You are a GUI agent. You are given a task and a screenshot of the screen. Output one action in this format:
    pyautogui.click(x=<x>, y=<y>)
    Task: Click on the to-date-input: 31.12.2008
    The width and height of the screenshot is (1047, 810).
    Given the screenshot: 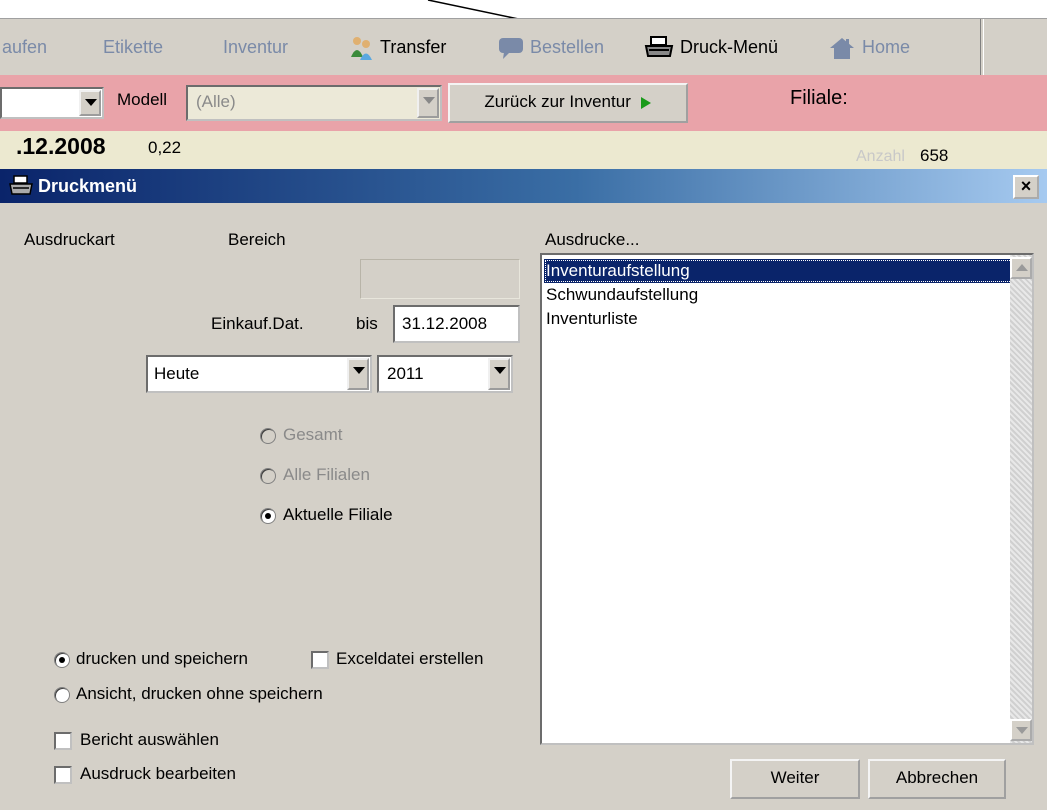 What is the action you would take?
    pyautogui.click(x=456, y=324)
    